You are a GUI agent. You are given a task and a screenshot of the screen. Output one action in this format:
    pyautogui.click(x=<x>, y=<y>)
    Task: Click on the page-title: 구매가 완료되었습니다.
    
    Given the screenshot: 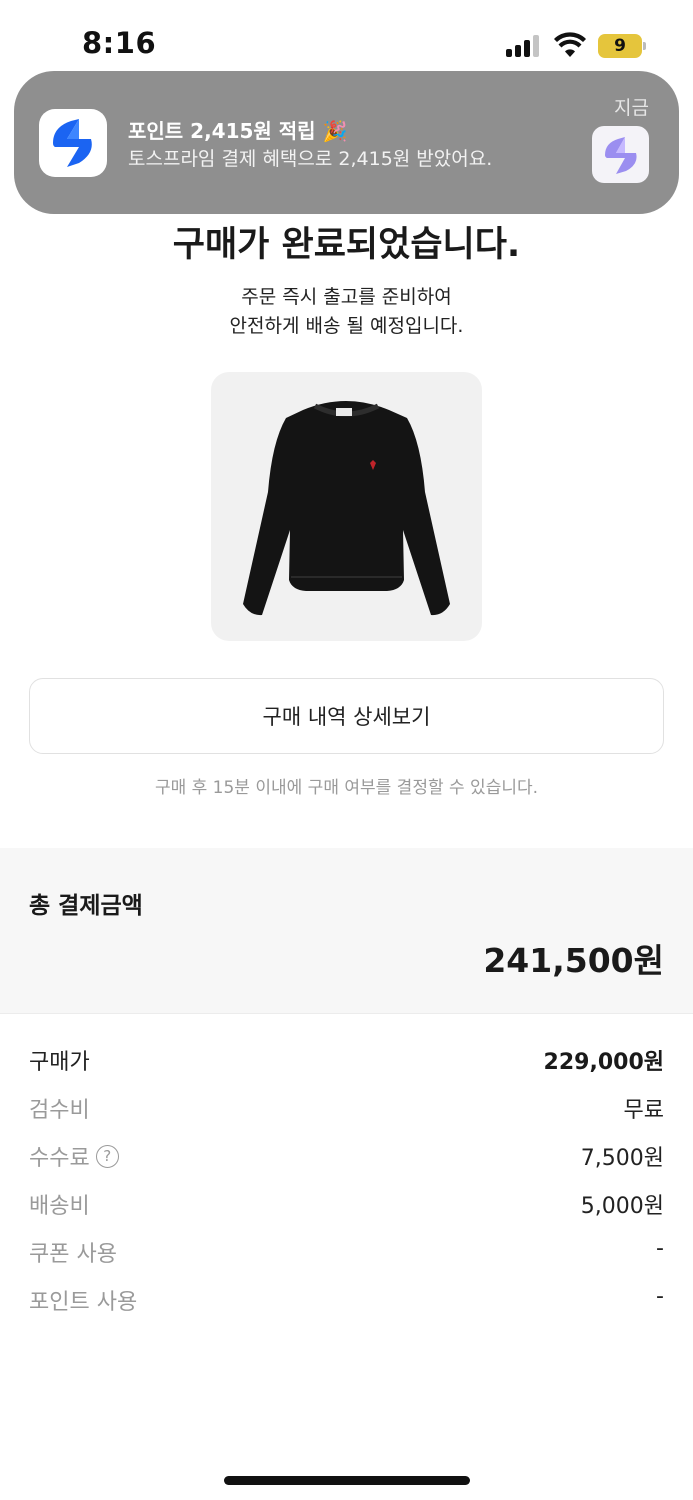 What is the action you would take?
    pyautogui.click(x=346, y=245)
    